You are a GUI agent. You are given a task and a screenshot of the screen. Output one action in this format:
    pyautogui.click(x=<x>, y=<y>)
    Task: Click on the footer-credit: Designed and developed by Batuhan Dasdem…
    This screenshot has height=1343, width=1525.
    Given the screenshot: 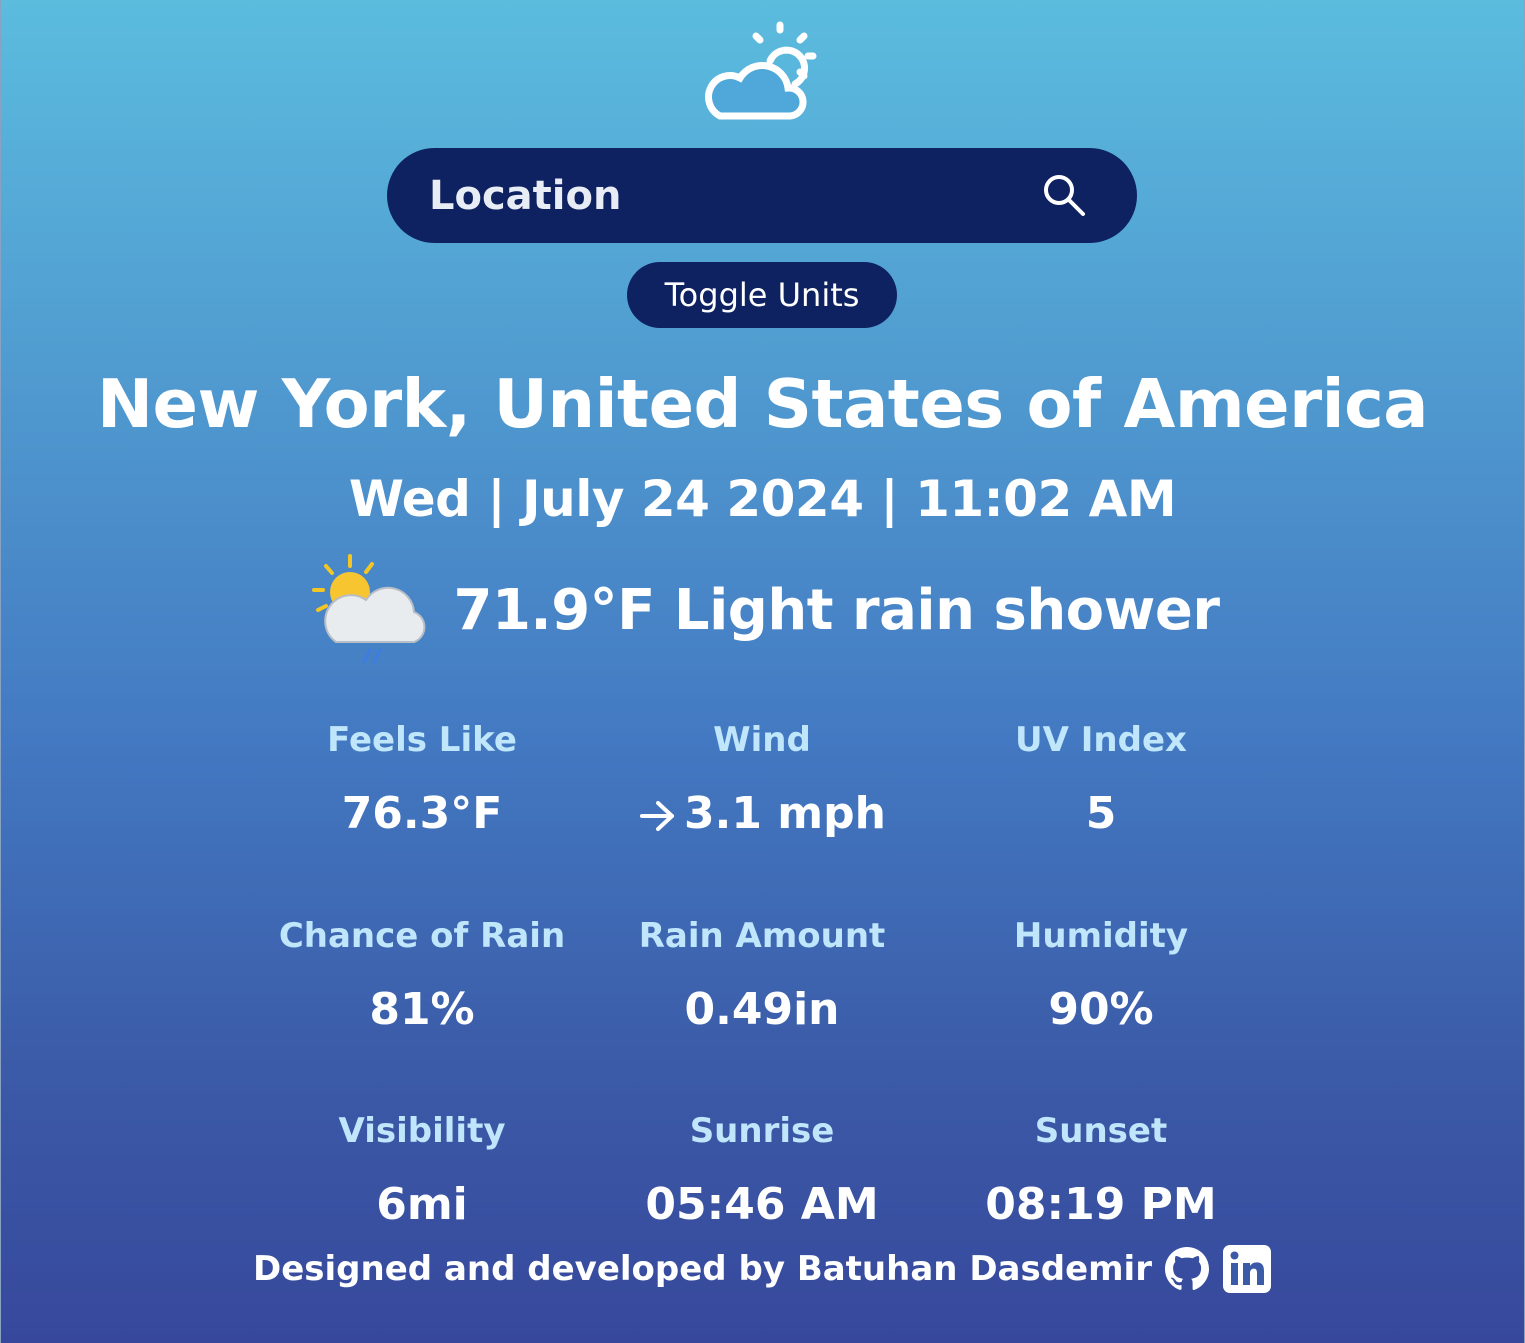 What is the action you would take?
    pyautogui.click(x=702, y=1269)
    